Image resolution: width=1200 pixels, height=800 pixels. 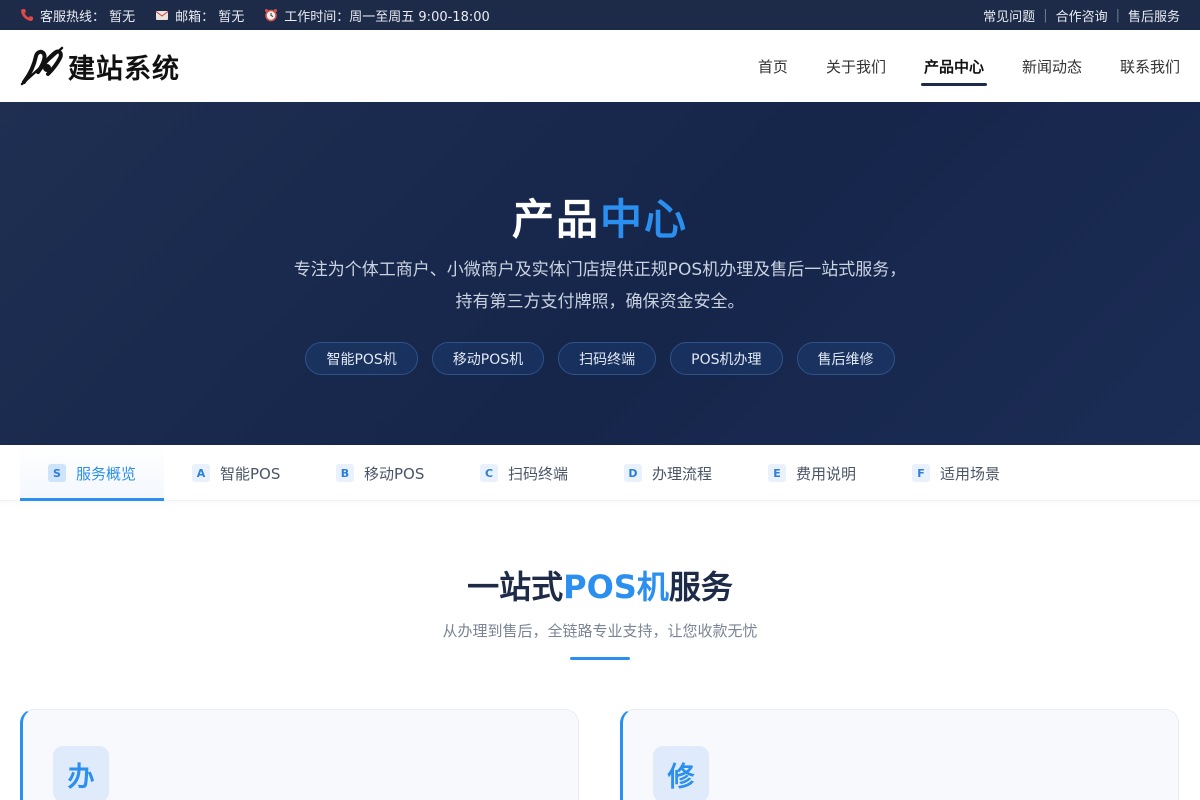 What do you see at coordinates (777, 473) in the screenshot?
I see `tab-badge: E` at bounding box center [777, 473].